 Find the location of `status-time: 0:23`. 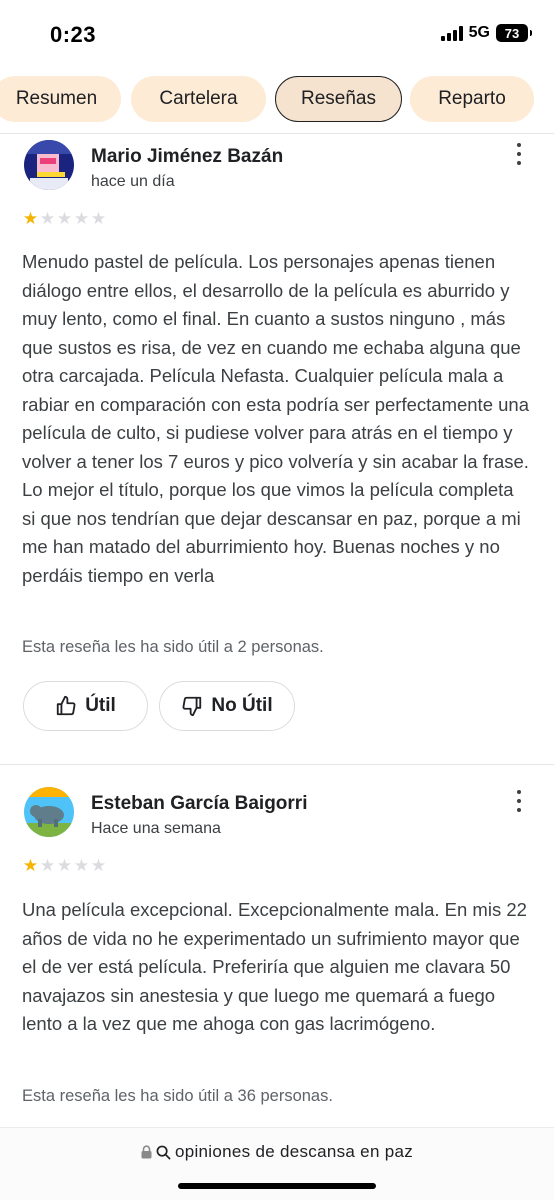

status-time: 0:23 is located at coordinates (73, 34).